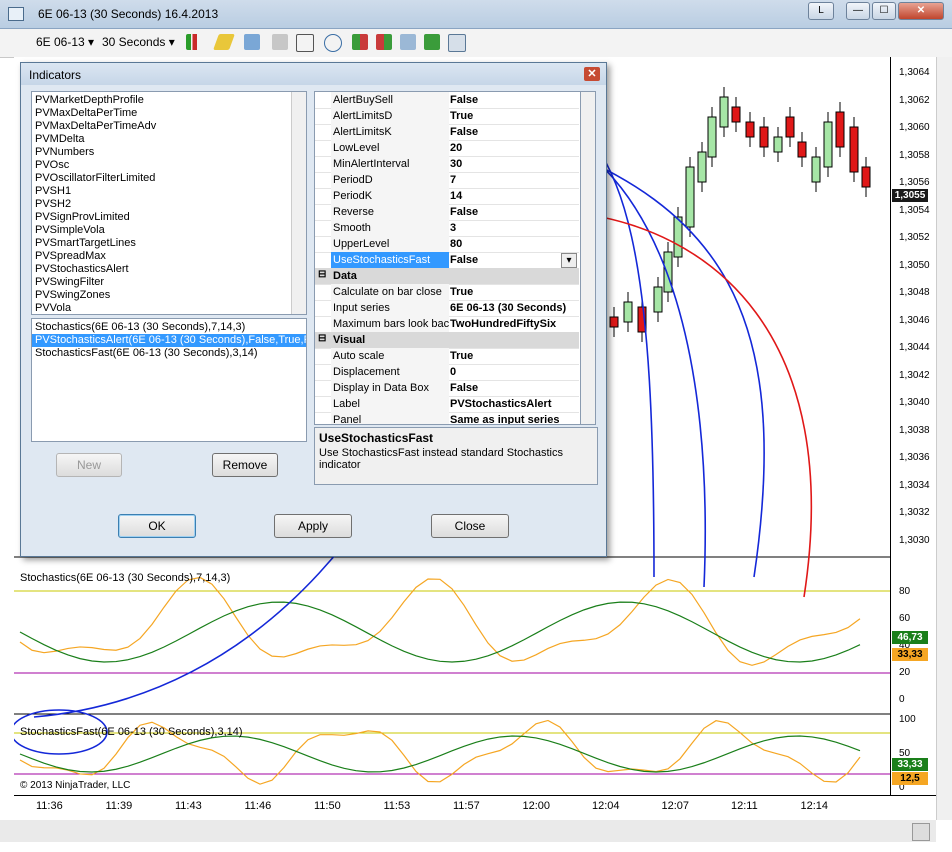  Describe the element at coordinates (169, 295) in the screenshot. I see `indicator-list-item: PVSwingZones` at that location.